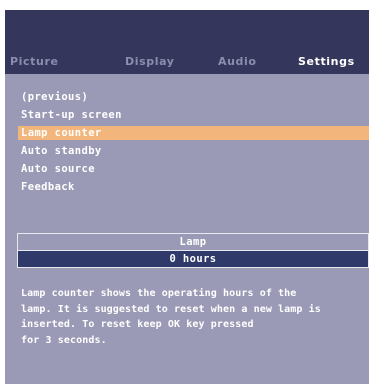 The width and height of the screenshot is (374, 384). I want to click on menu-item-start-up-screen: Start-up screen, so click(187, 115).